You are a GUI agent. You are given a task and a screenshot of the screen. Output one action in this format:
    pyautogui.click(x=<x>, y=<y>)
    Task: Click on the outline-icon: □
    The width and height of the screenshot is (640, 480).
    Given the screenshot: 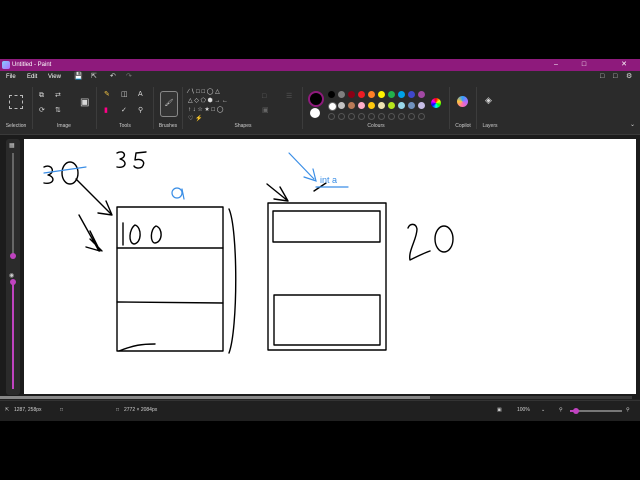 What is the action you would take?
    pyautogui.click(x=264, y=97)
    